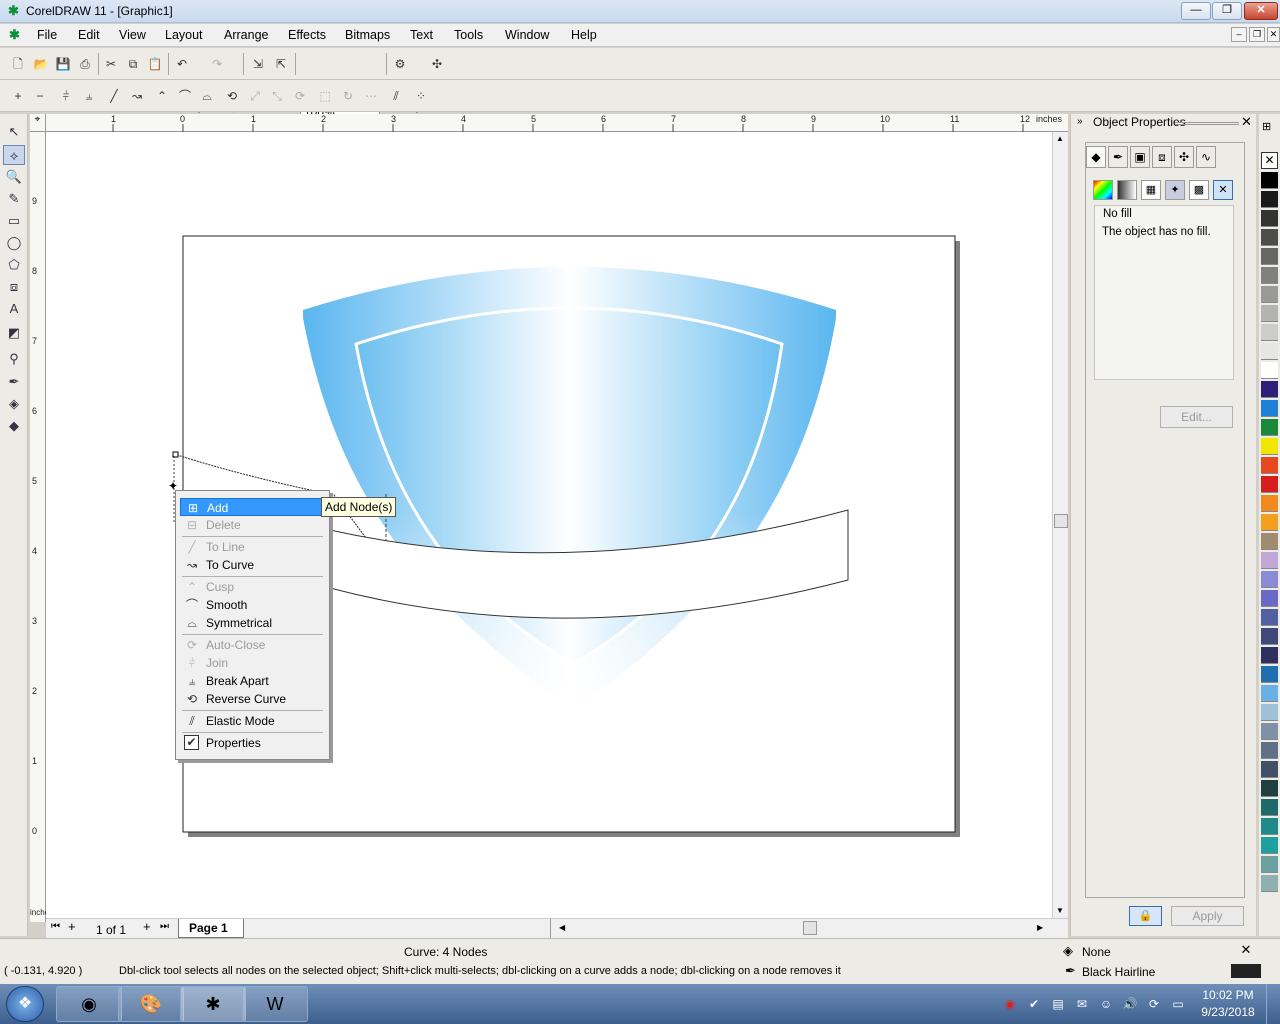 This screenshot has height=1024, width=1280. What do you see at coordinates (14, 155) in the screenshot?
I see `shape-tool-icon: ⟡` at bounding box center [14, 155].